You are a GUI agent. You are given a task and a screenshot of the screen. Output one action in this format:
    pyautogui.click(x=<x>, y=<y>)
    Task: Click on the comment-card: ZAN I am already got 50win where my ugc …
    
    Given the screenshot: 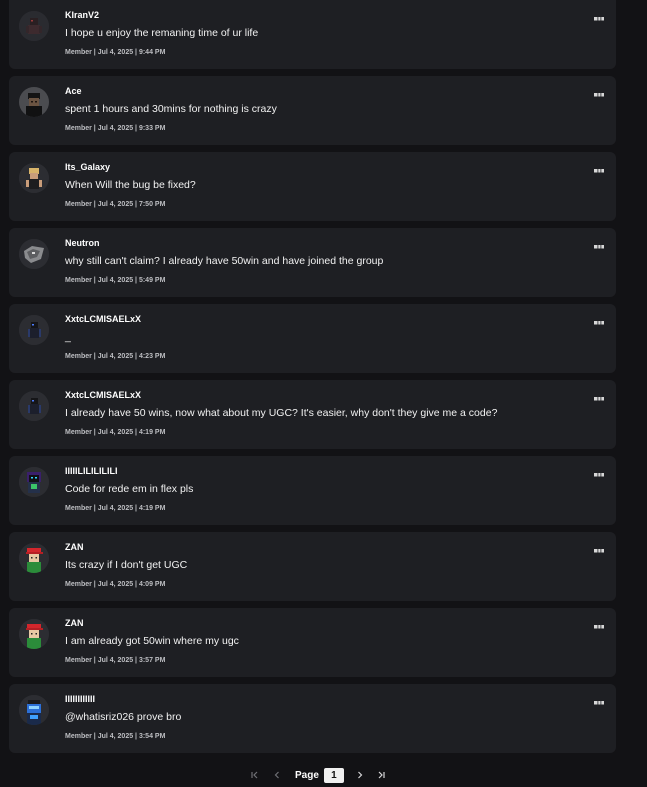 What is the action you would take?
    pyautogui.click(x=312, y=642)
    